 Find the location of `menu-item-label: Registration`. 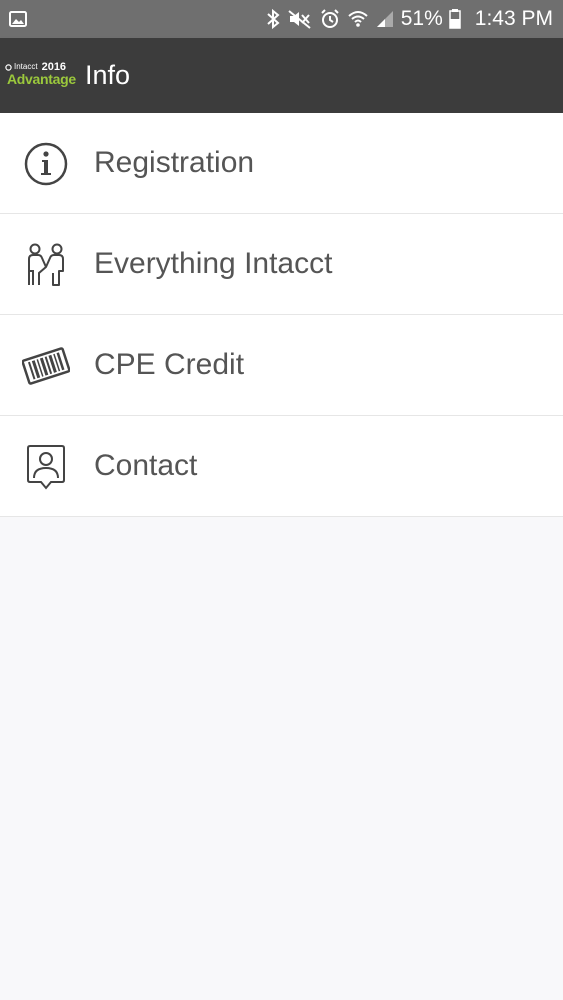

menu-item-label: Registration is located at coordinates (174, 162).